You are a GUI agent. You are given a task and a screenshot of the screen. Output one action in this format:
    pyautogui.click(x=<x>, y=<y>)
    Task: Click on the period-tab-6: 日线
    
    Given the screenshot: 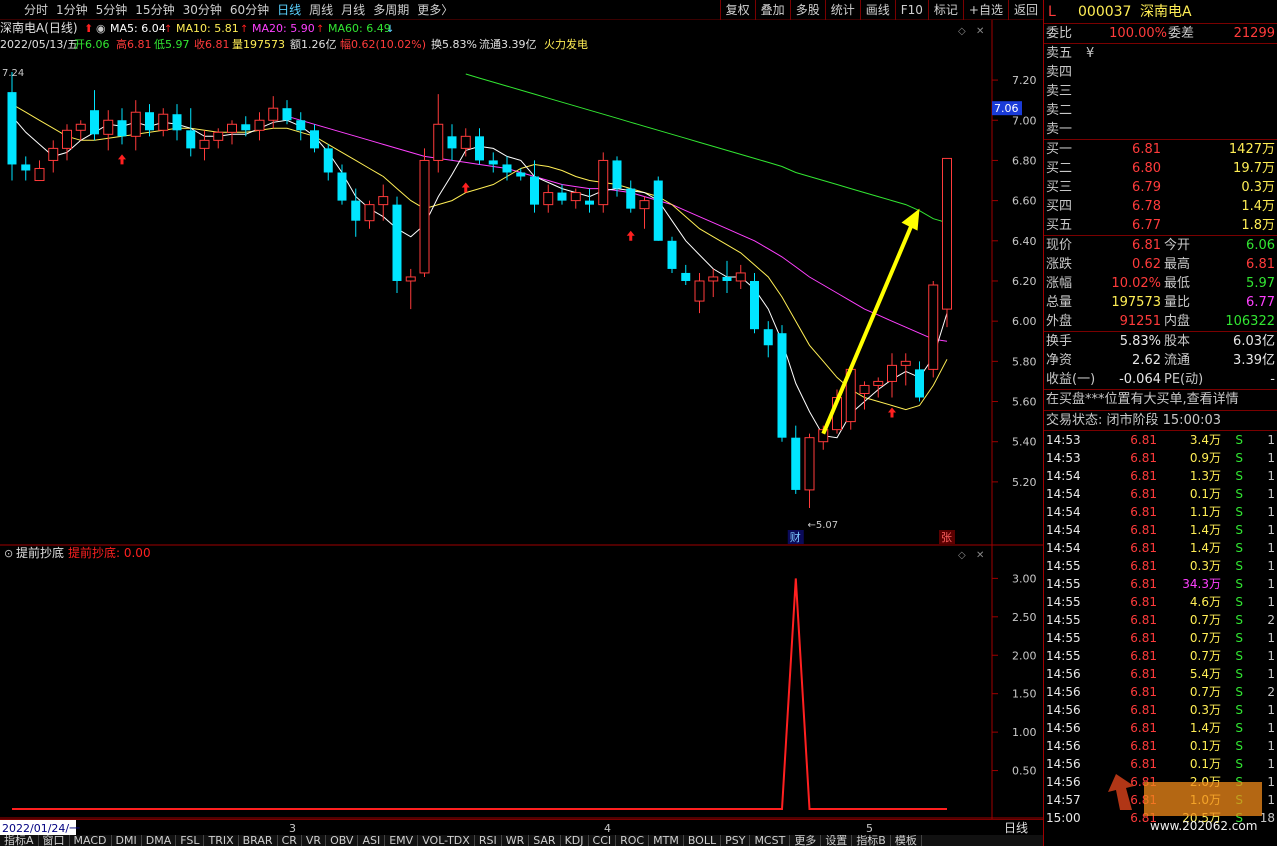 What is the action you would take?
    pyautogui.click(x=289, y=10)
    